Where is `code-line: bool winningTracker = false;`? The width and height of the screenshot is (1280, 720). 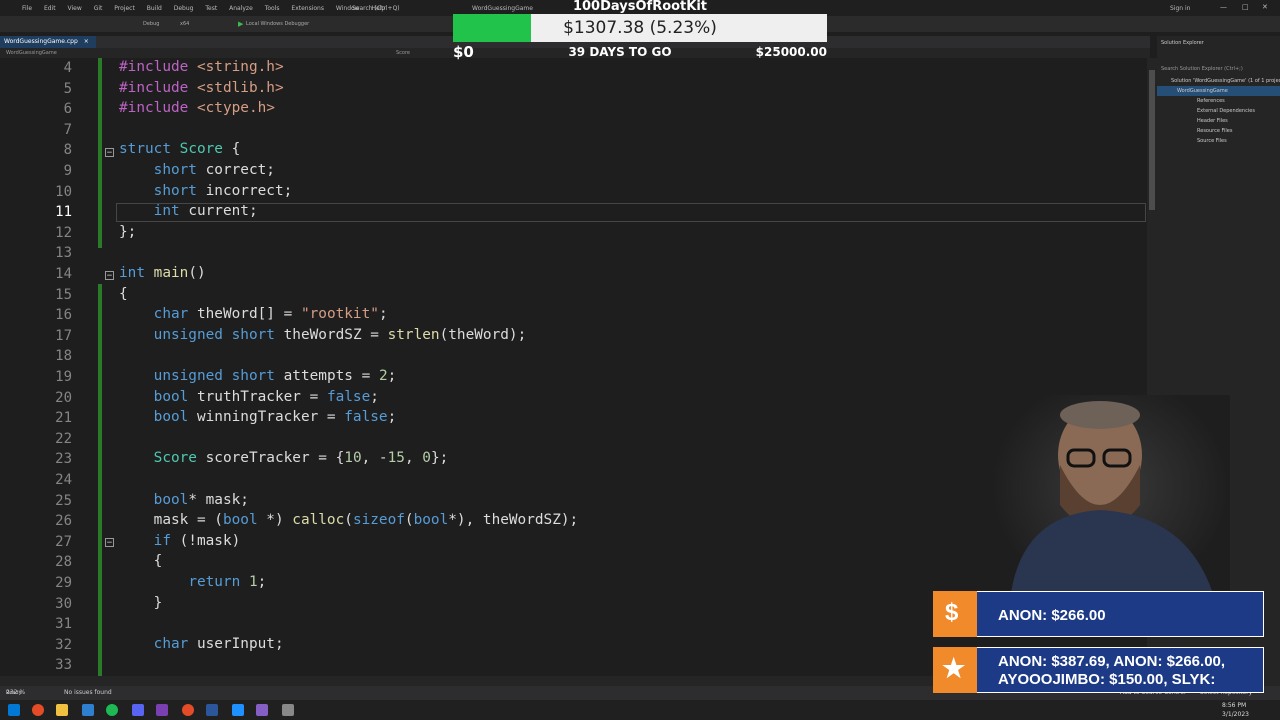
code-line: bool winningTracker = false; is located at coordinates (258, 417).